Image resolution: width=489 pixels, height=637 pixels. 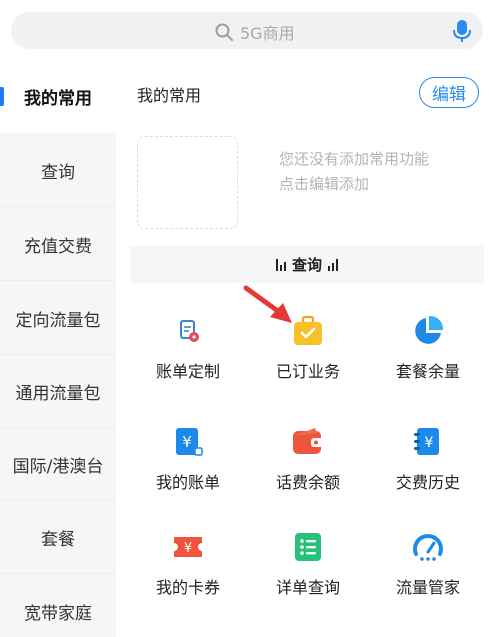 I want to click on payment-history-icon: ¥, so click(x=426, y=441).